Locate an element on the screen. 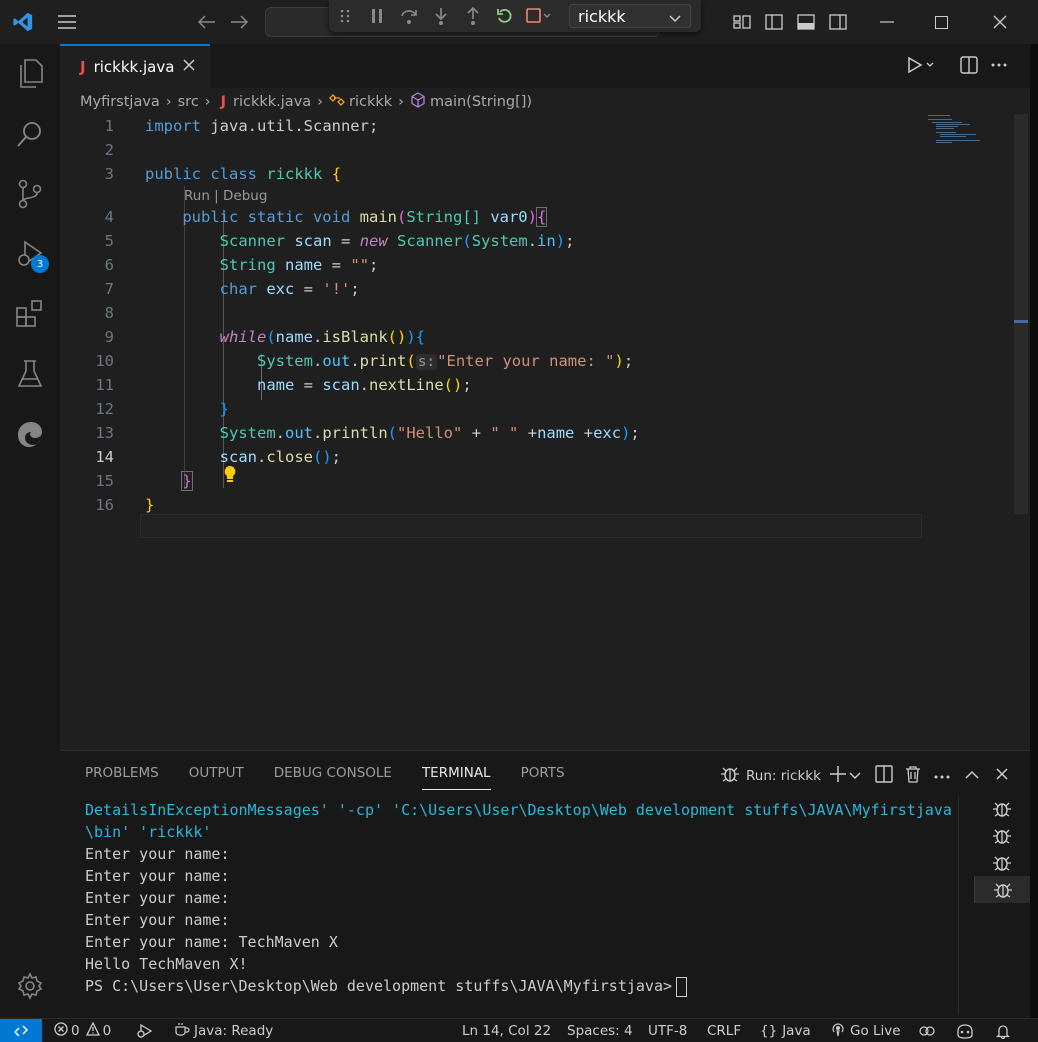 Image resolution: width=1038 pixels, height=1042 pixels. tab-problems: PROBLEMS is located at coordinates (122, 776).